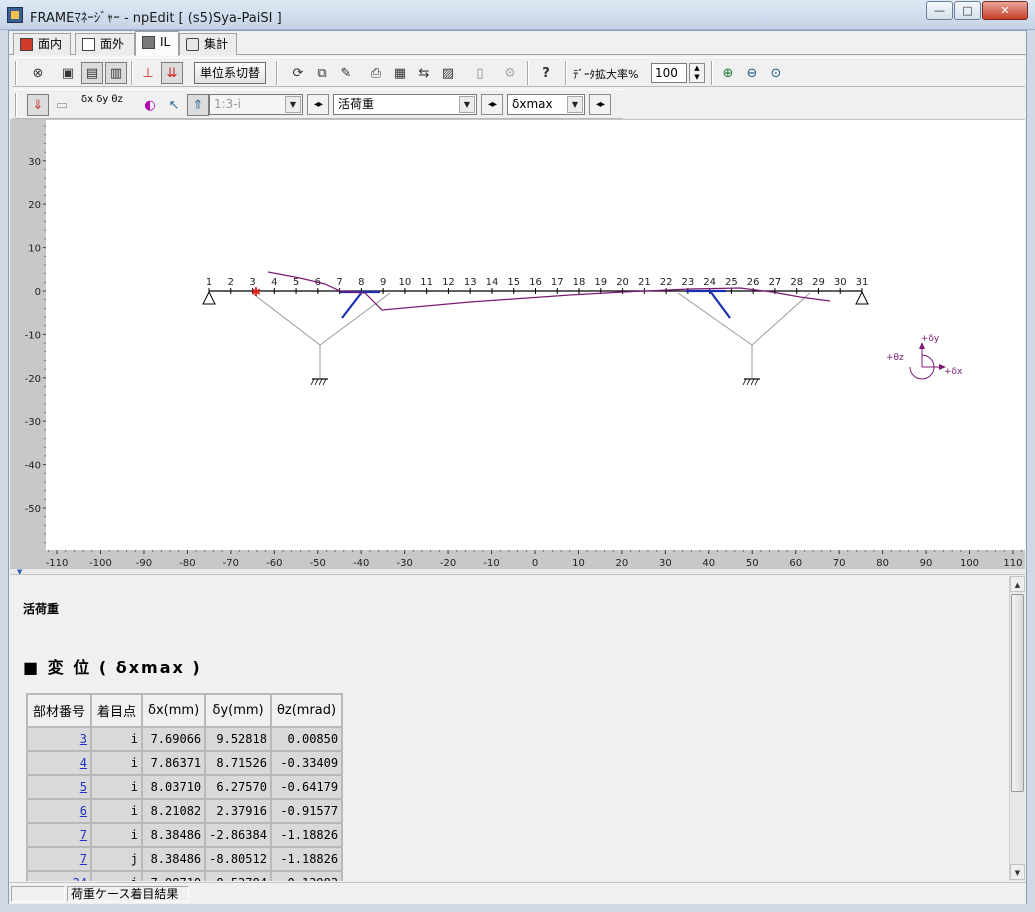  Describe the element at coordinates (405, 104) in the screenshot. I see `load-case-select: 活荷重 ▼` at that location.